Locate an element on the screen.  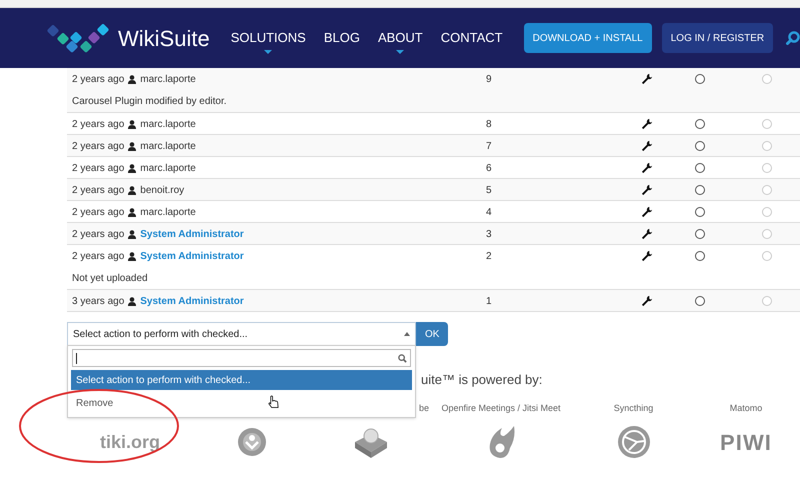
comment-text: Carousel Plugin modified by editor. is located at coordinates (150, 102).